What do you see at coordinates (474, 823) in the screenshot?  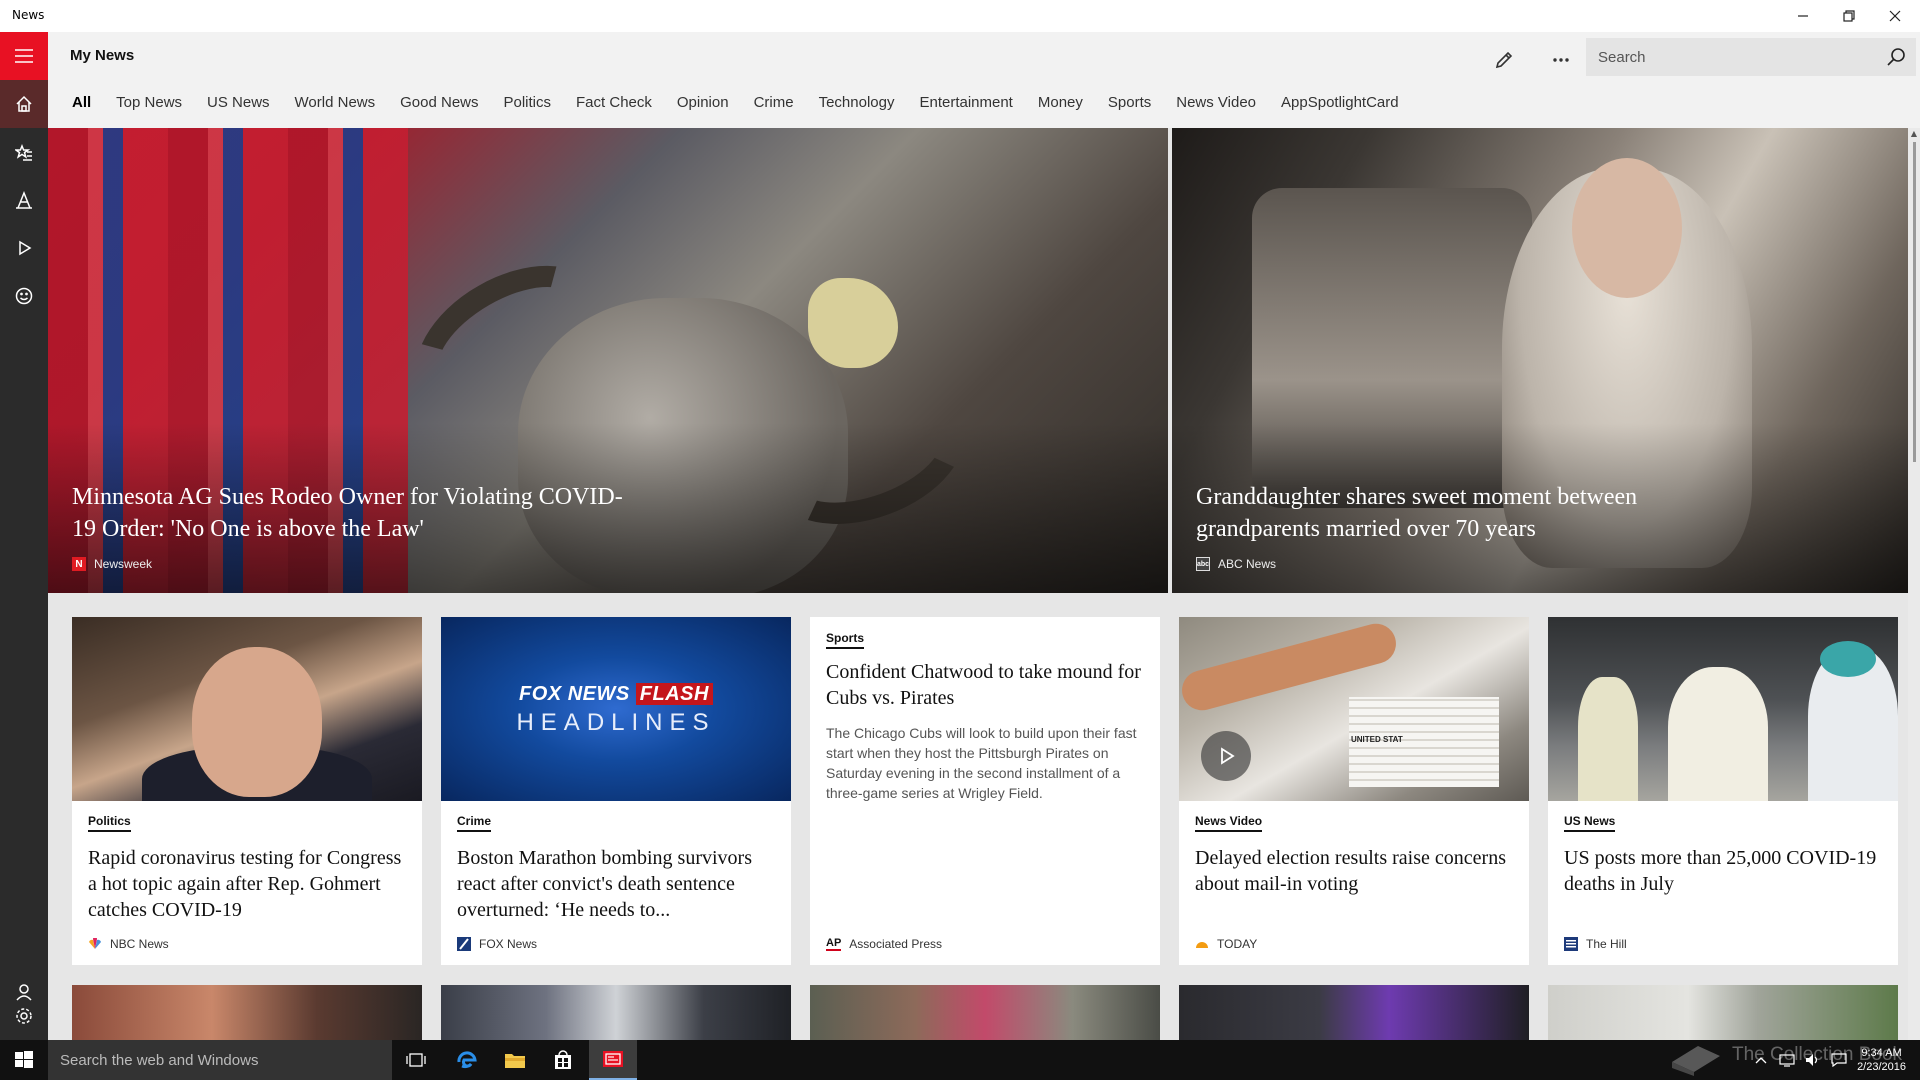 I see `story-category: Crime` at bounding box center [474, 823].